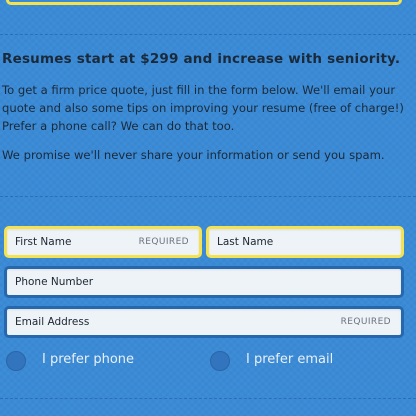 Image resolution: width=416 pixels, height=416 pixels. I want to click on last-name-field: Last Name, so click(305, 242).